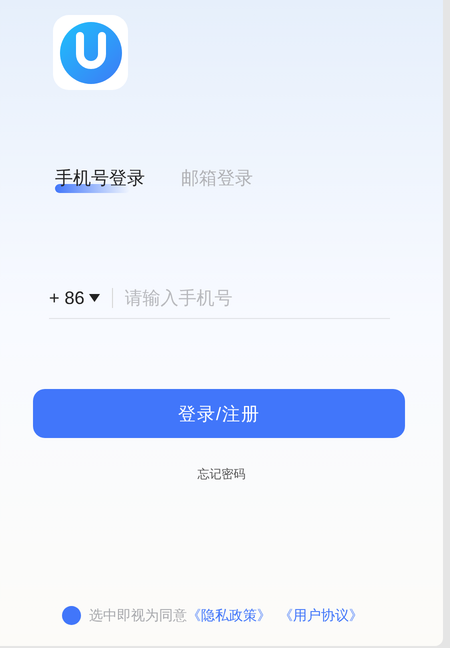 The height and width of the screenshot is (648, 450). Describe the element at coordinates (67, 298) in the screenshot. I see `country-code-selector: + 86` at that location.